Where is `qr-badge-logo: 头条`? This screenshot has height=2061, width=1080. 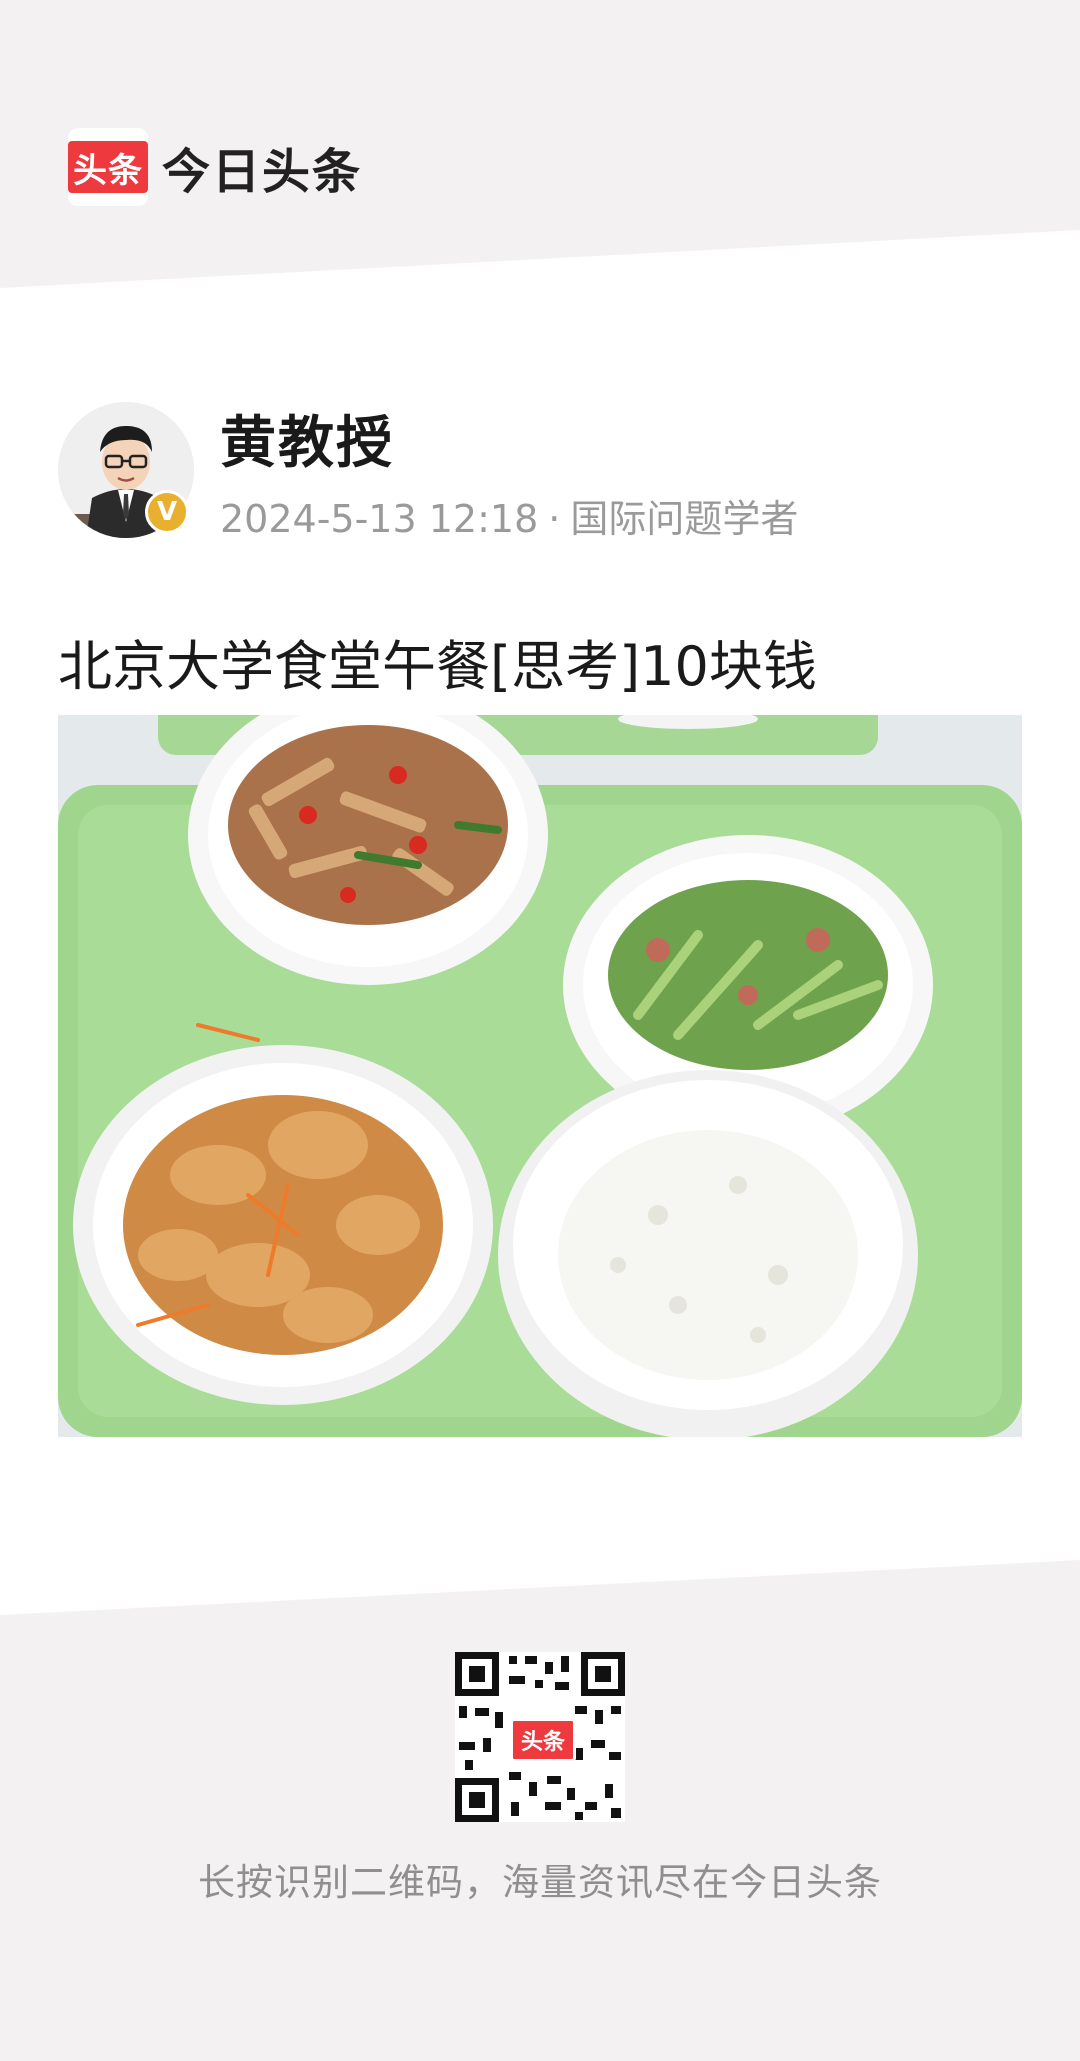 qr-badge-logo: 头条 is located at coordinates (543, 1740).